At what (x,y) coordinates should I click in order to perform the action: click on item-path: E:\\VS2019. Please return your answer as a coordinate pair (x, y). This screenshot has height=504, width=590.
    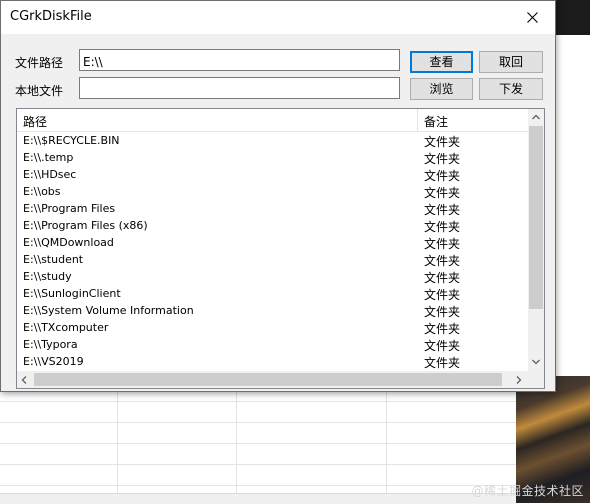
    Looking at the image, I should click on (53, 361).